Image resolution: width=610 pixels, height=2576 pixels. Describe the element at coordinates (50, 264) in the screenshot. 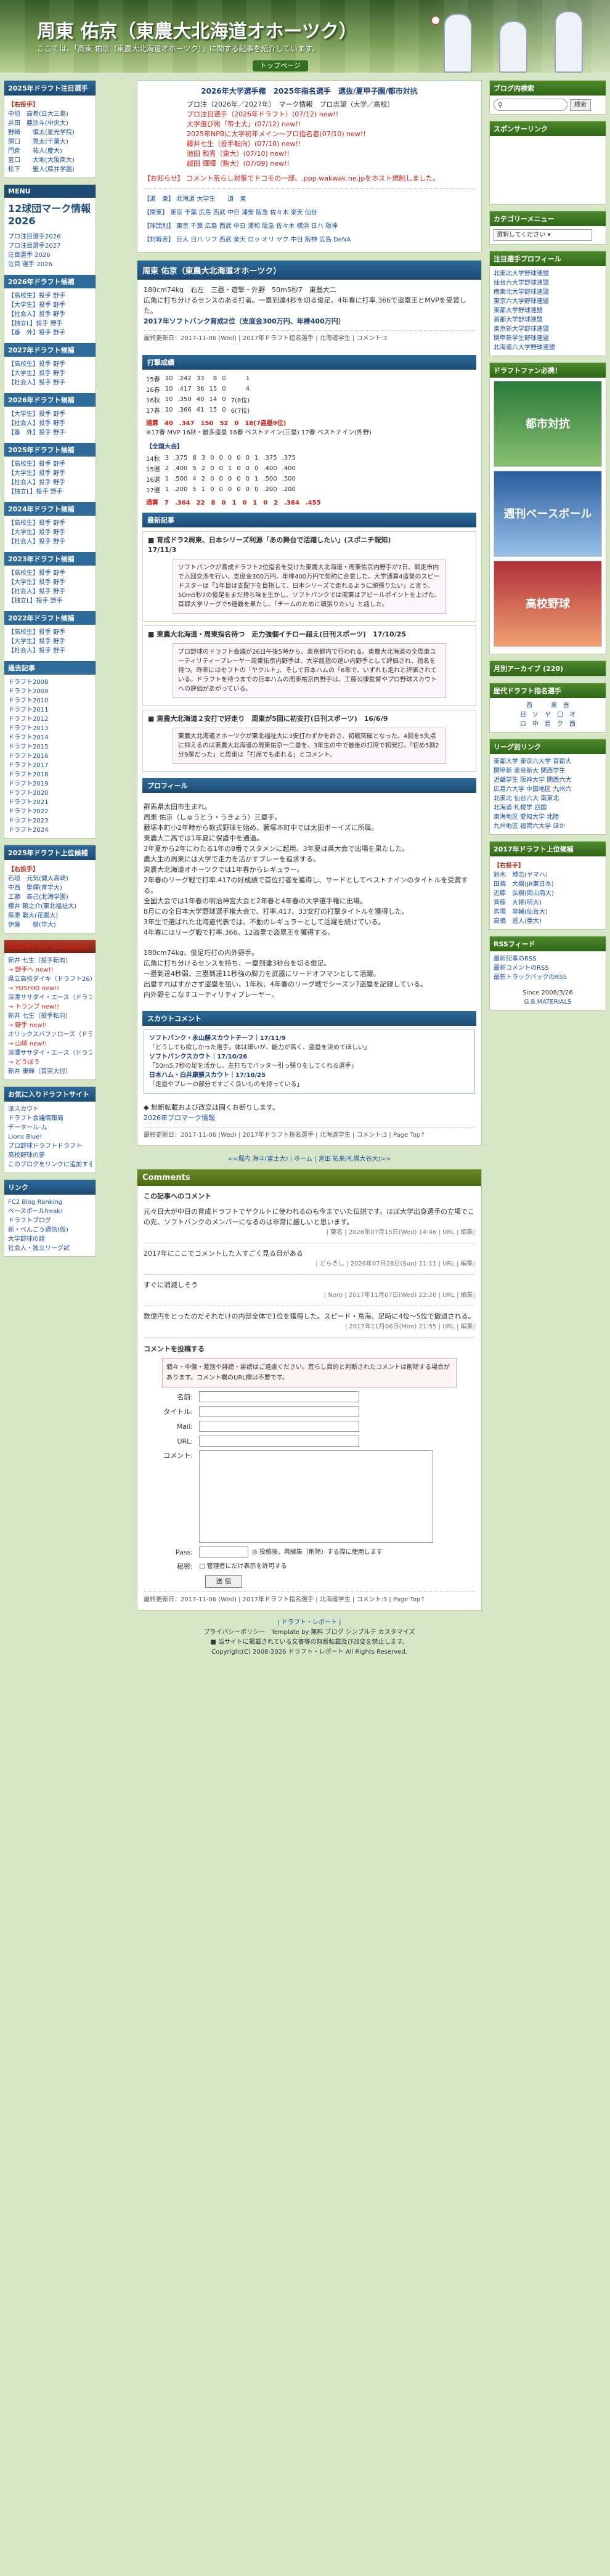

I see `menu-item: 注目 選手 2026` at that location.